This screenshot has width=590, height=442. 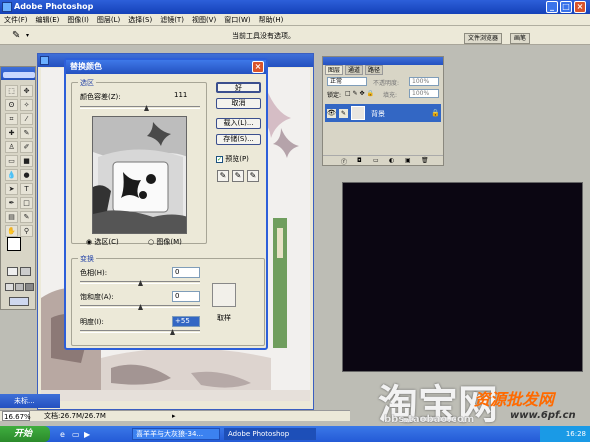 I want to click on tab-paths: 路径, so click(x=374, y=70).